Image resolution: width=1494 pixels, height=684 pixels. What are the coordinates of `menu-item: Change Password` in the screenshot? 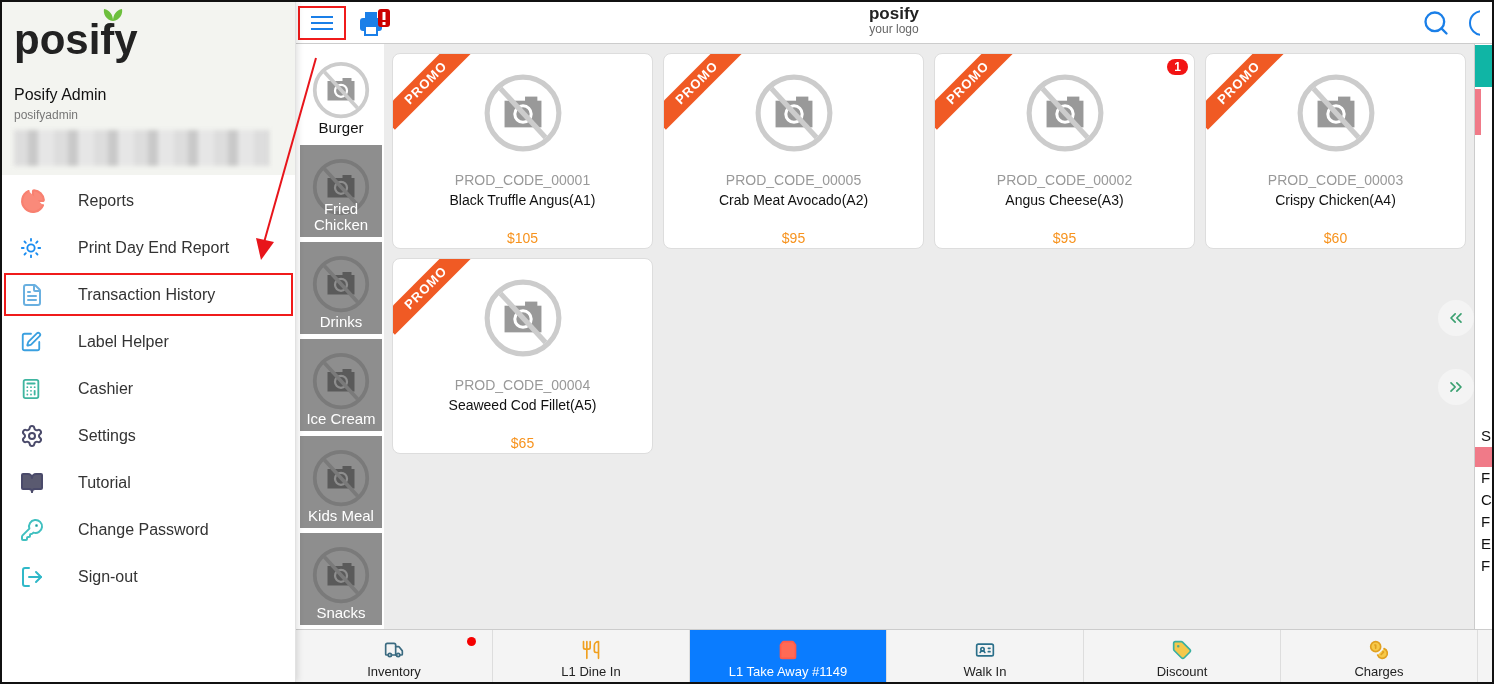 It's located at (148, 529).